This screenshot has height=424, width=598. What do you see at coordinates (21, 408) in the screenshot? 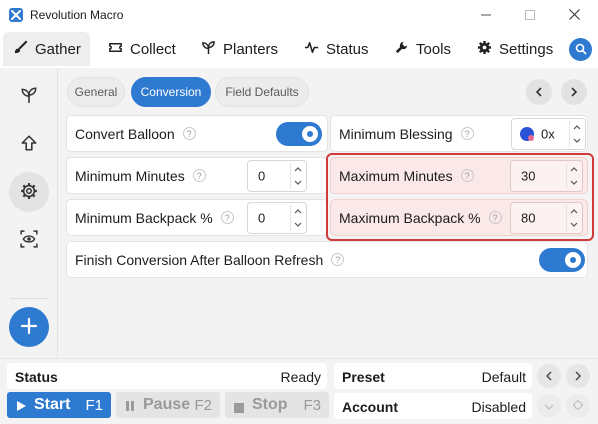
I see `play-icon` at bounding box center [21, 408].